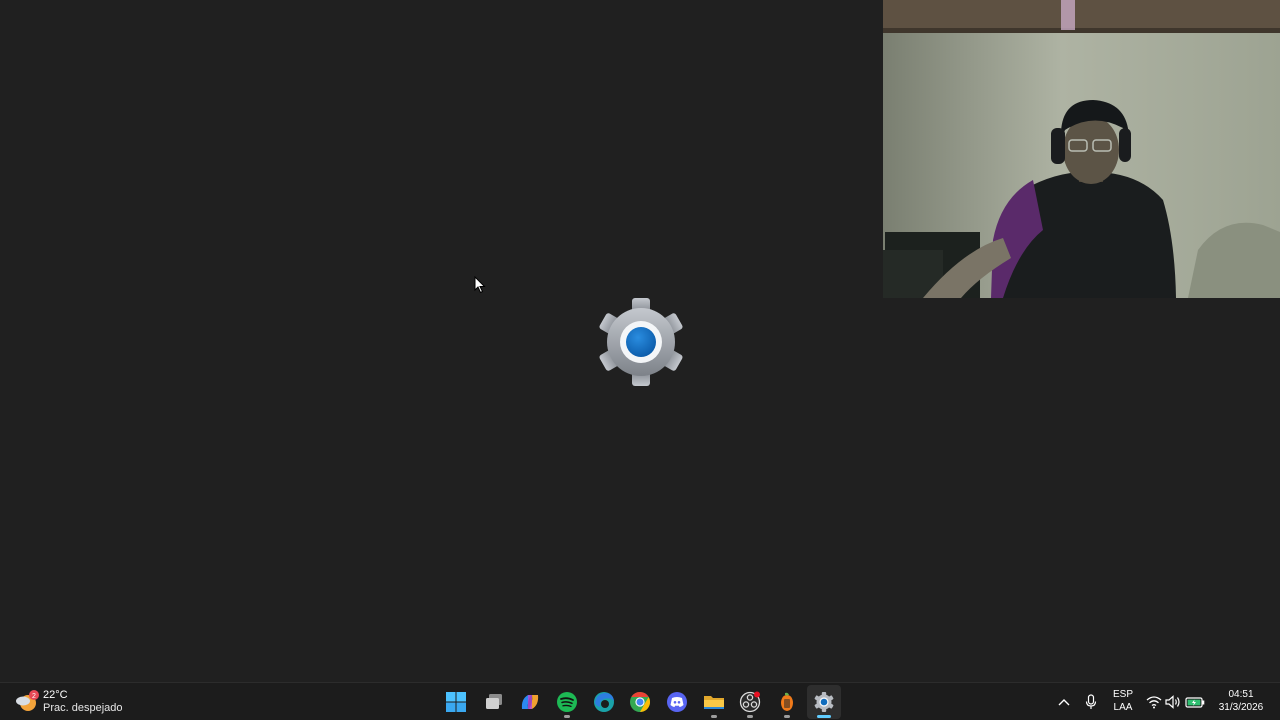 This screenshot has width=1280, height=720. I want to click on wifi-icon, so click(1154, 702).